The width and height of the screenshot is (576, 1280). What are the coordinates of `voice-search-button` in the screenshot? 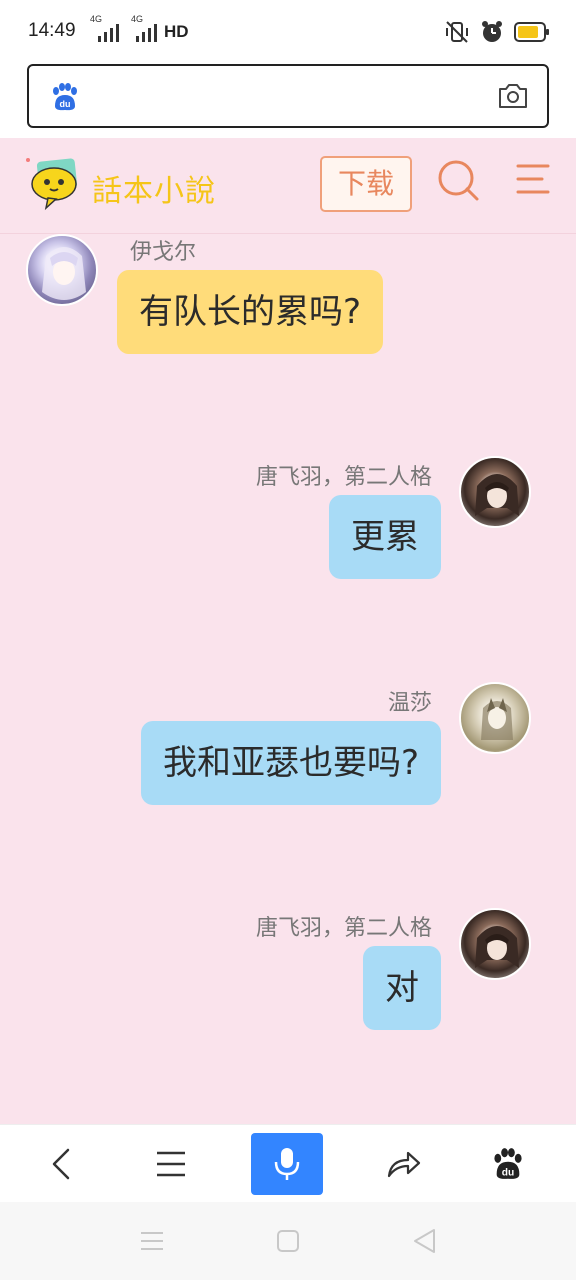 It's located at (287, 1164).